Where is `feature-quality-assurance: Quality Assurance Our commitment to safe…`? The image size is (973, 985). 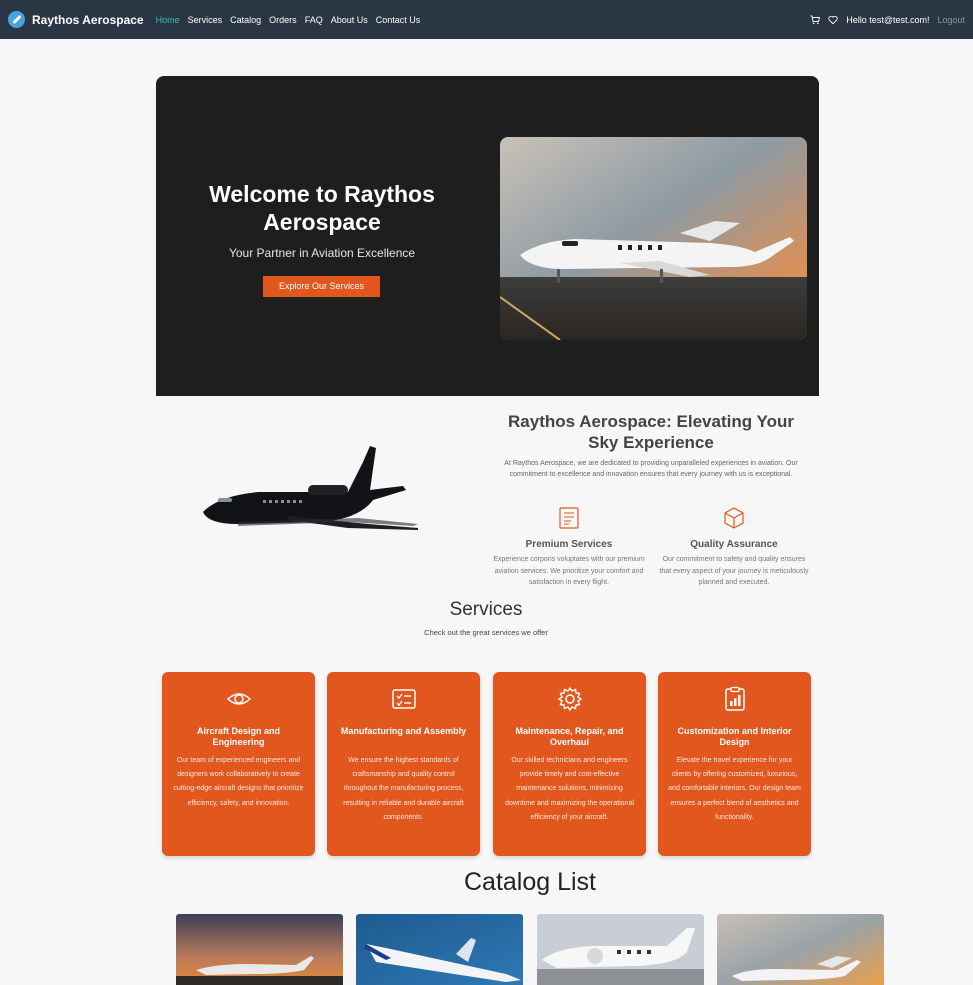 feature-quality-assurance: Quality Assurance Our commitment to safe… is located at coordinates (734, 547).